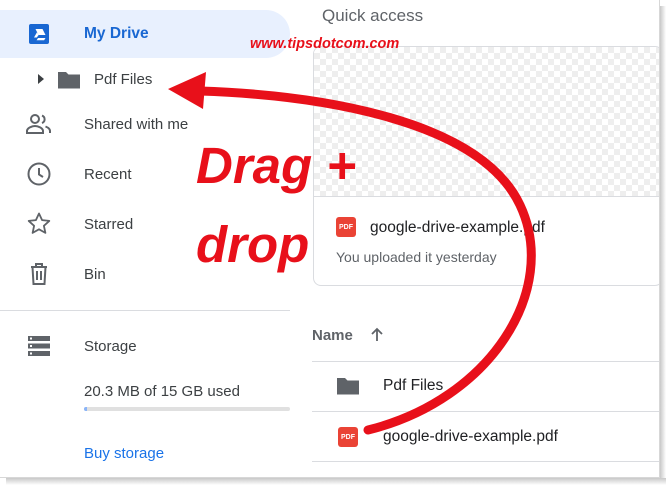 This screenshot has width=669, height=488. Describe the element at coordinates (332, 335) in the screenshot. I see `column-header-name: Name` at that location.